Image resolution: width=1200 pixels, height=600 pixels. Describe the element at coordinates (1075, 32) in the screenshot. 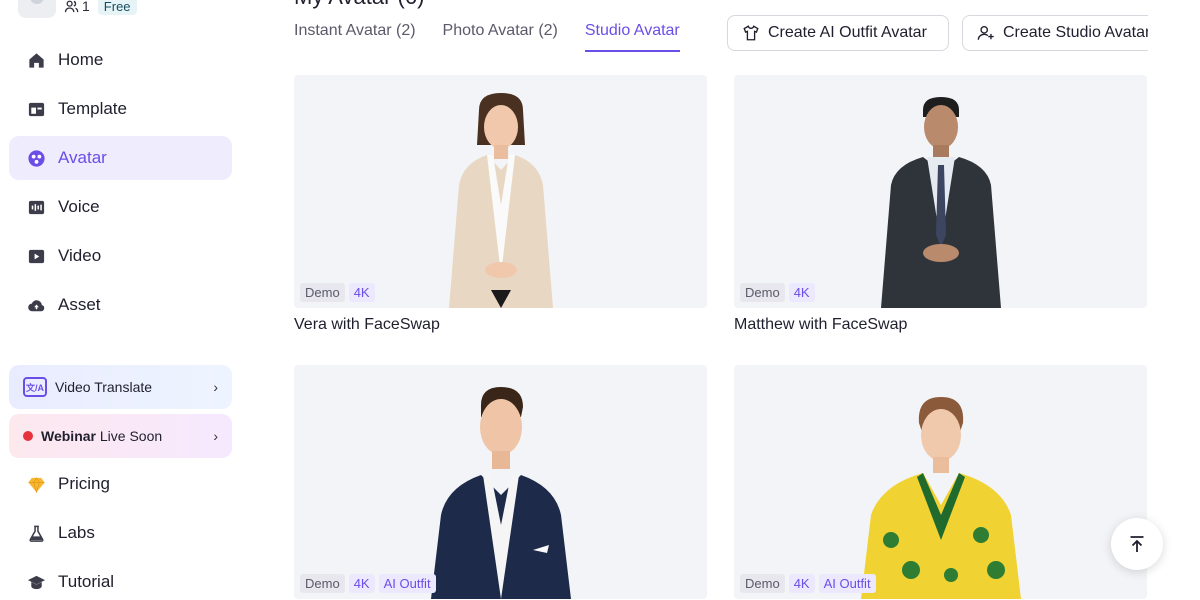

I see `button-label: Create Studio Avatar` at that location.